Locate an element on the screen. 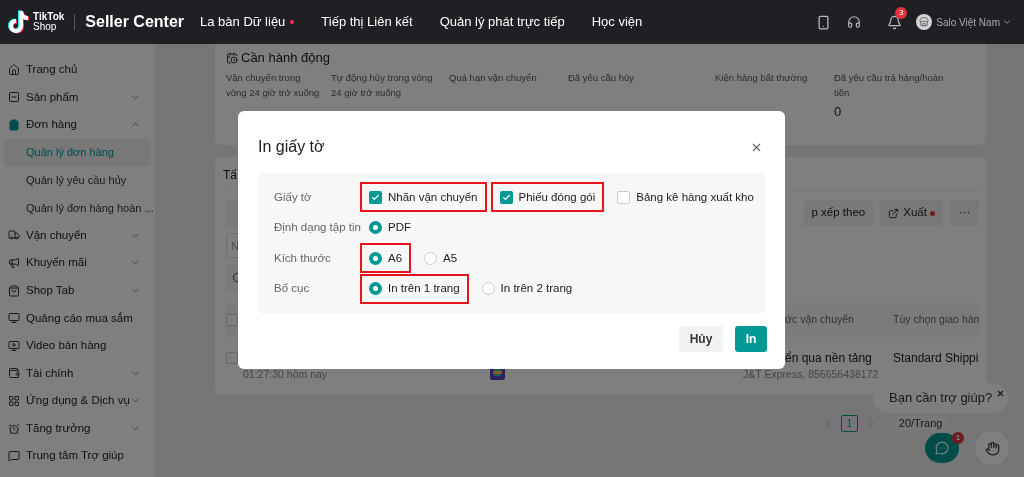  field-label: Kích thước is located at coordinates (303, 258).